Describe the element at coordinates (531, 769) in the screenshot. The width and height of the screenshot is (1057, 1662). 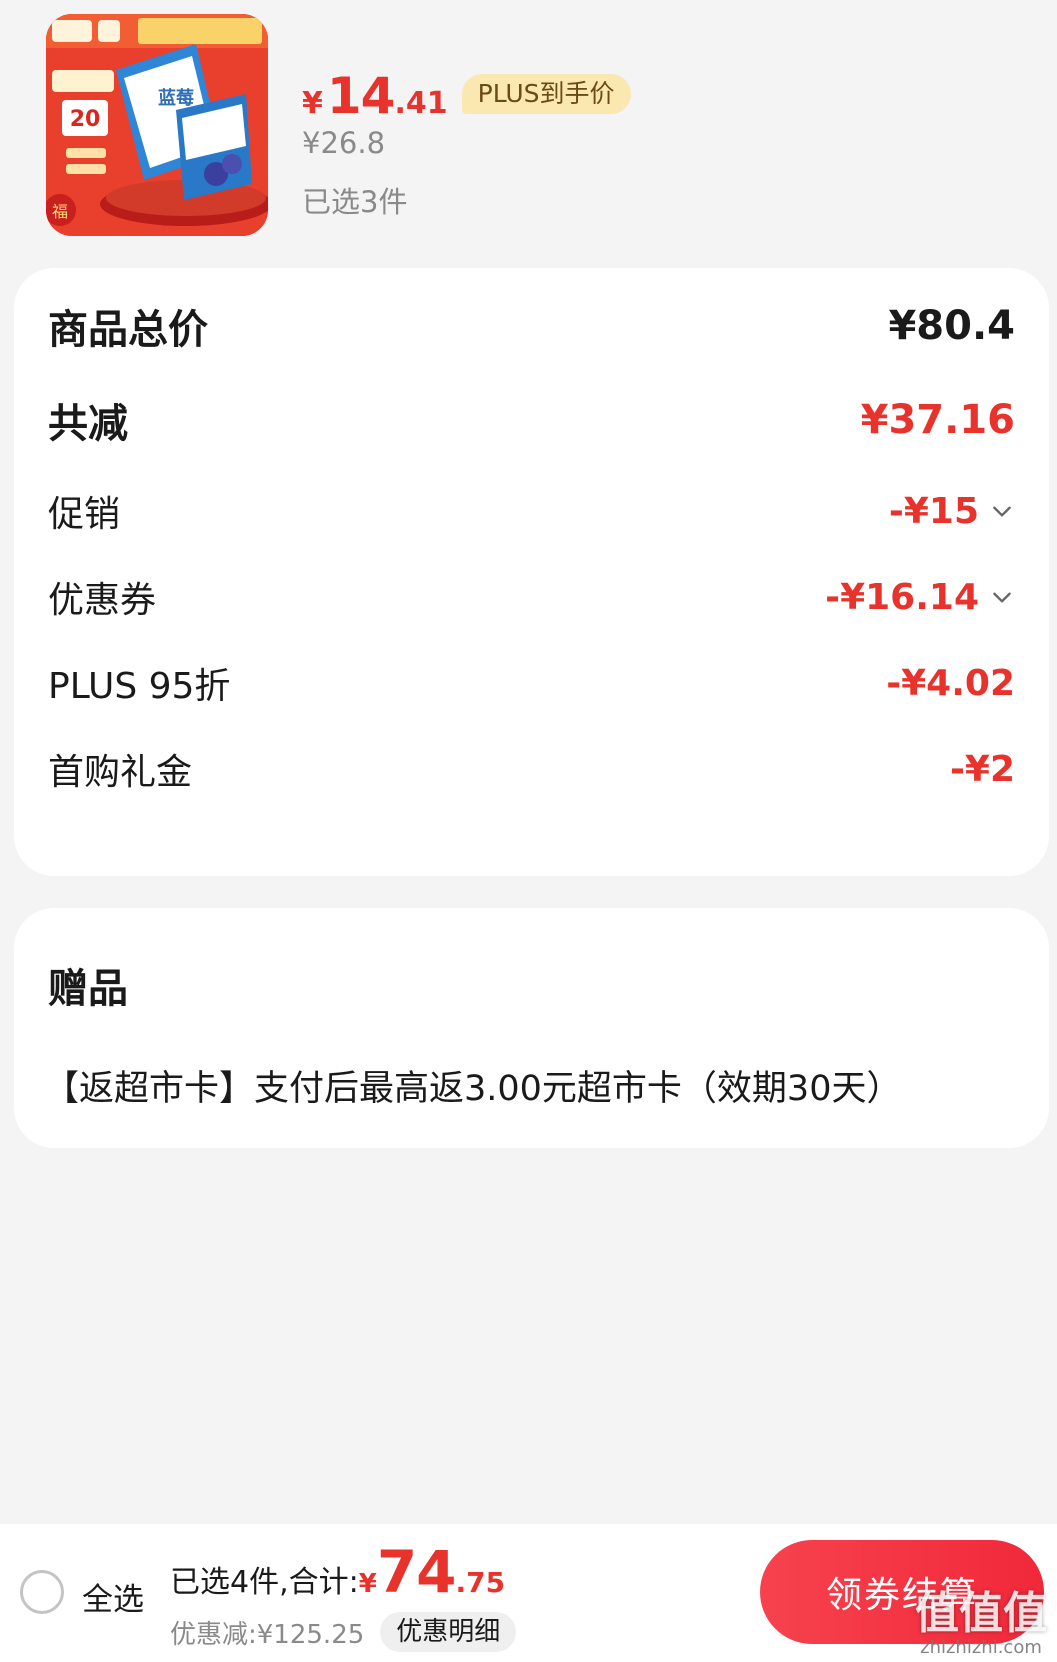
I see `summary-row-first-purchase: 首购礼金 -¥2` at that location.